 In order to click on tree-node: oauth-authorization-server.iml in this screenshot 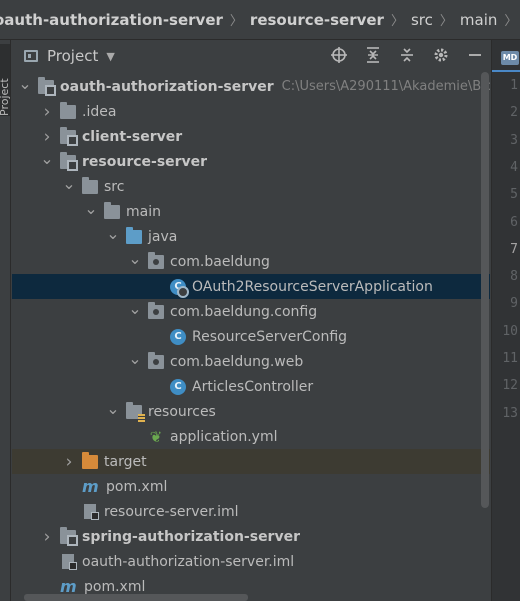, I will do `click(251, 561)`.